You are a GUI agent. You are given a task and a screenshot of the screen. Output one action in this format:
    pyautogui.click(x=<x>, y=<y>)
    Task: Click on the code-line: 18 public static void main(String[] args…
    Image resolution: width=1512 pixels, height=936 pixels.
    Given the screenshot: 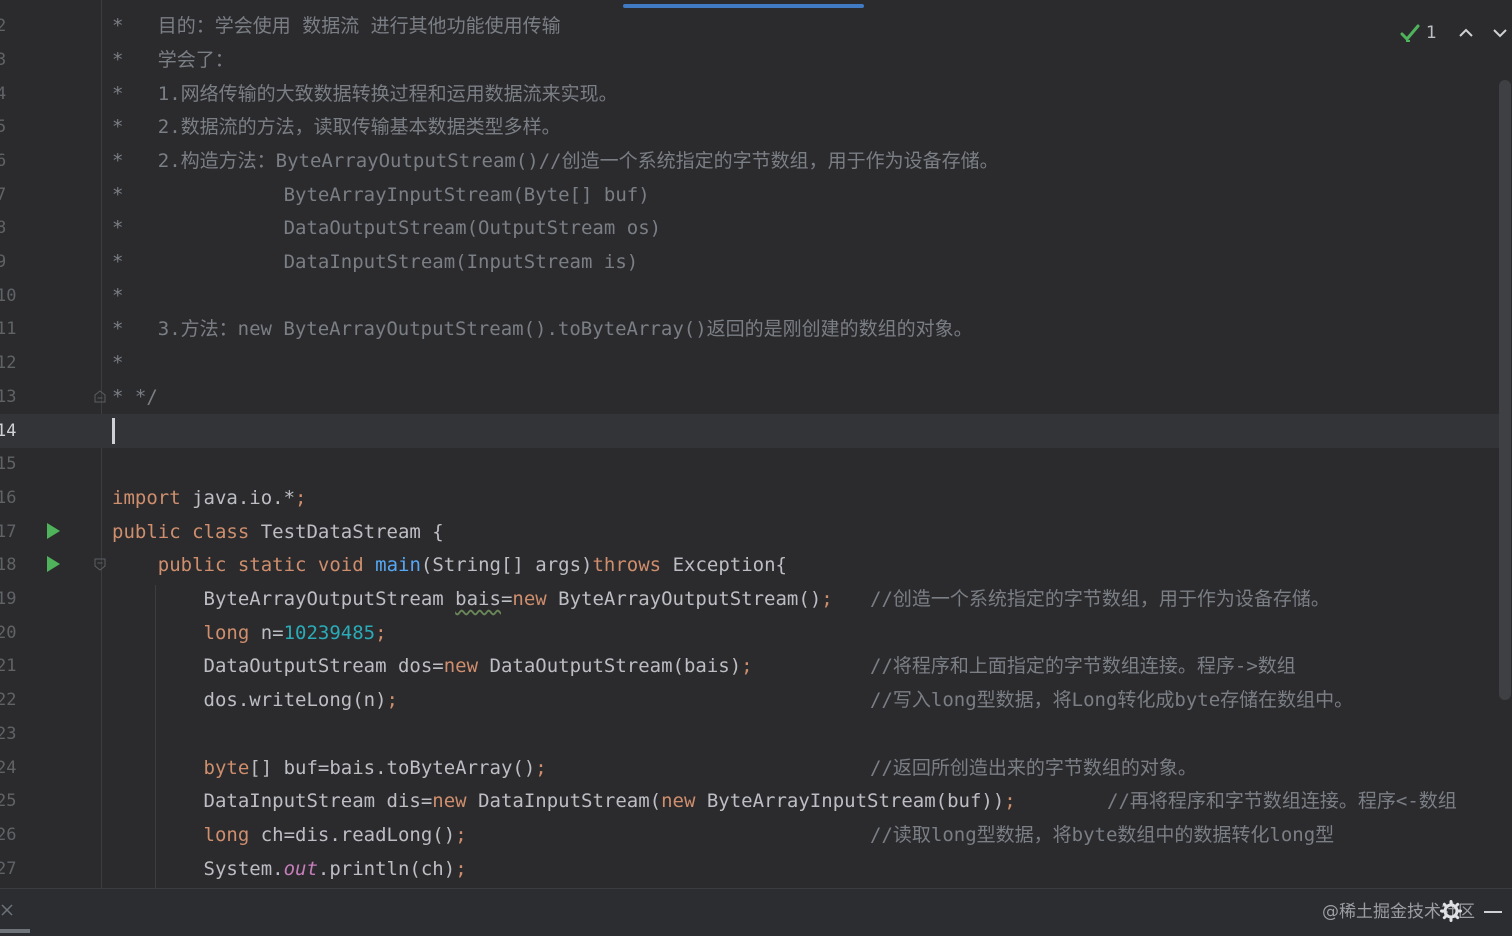 What is the action you would take?
    pyautogui.click(x=750, y=565)
    